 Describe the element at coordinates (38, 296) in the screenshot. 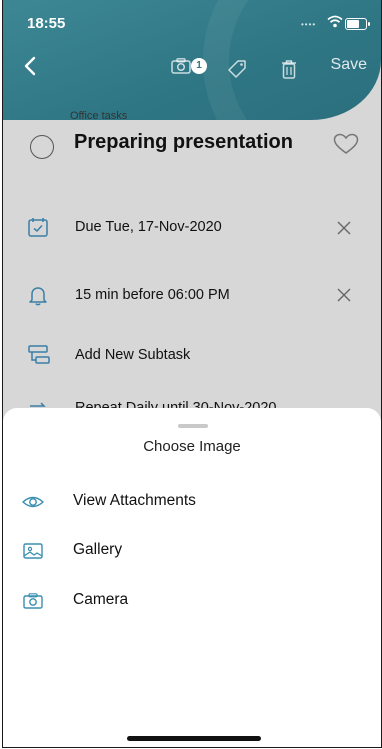

I see `bell-icon` at that location.